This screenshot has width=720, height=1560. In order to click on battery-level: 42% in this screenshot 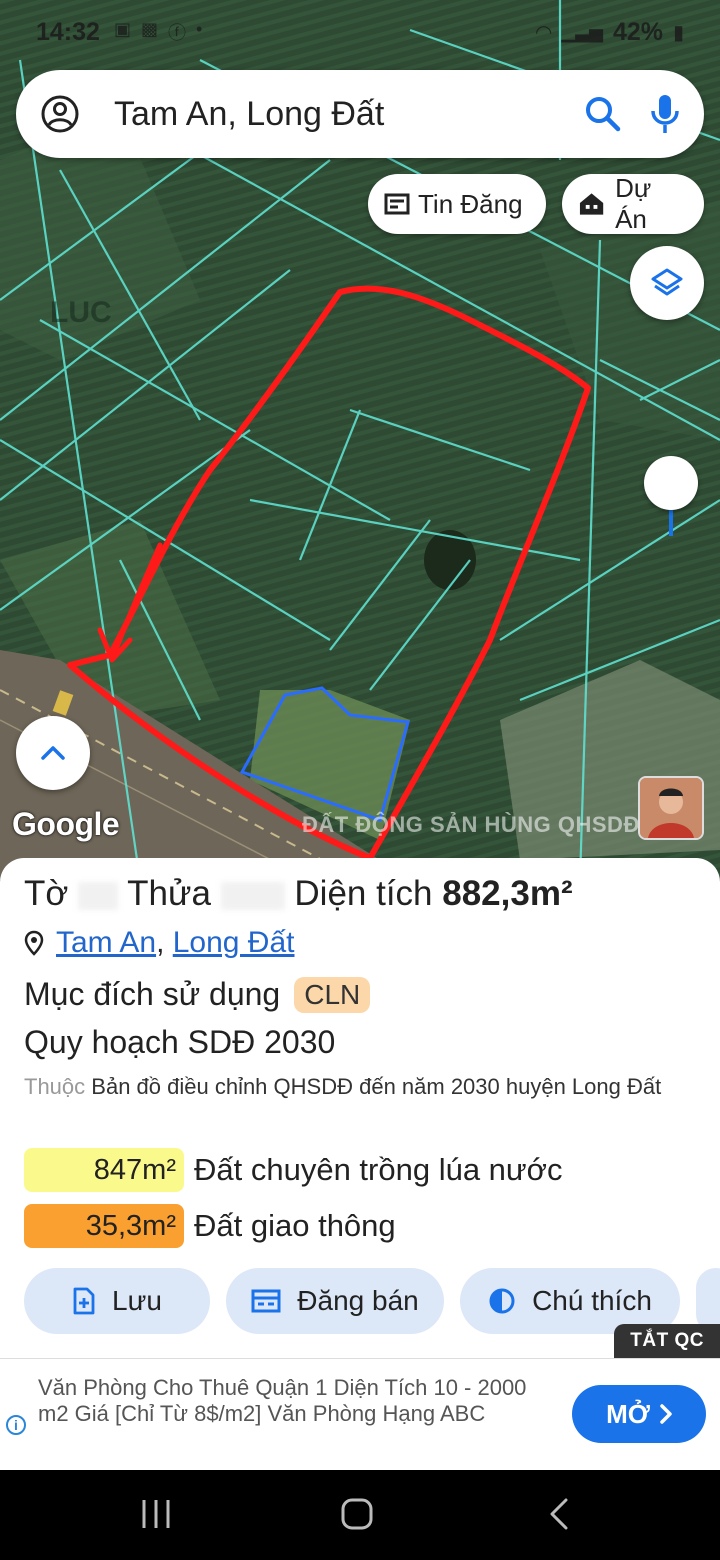, I will do `click(637, 31)`.